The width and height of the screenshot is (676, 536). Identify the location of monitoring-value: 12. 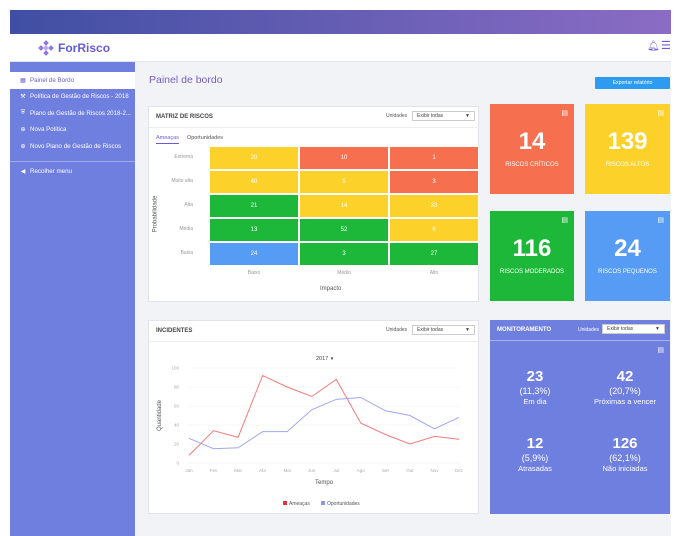
(535, 443).